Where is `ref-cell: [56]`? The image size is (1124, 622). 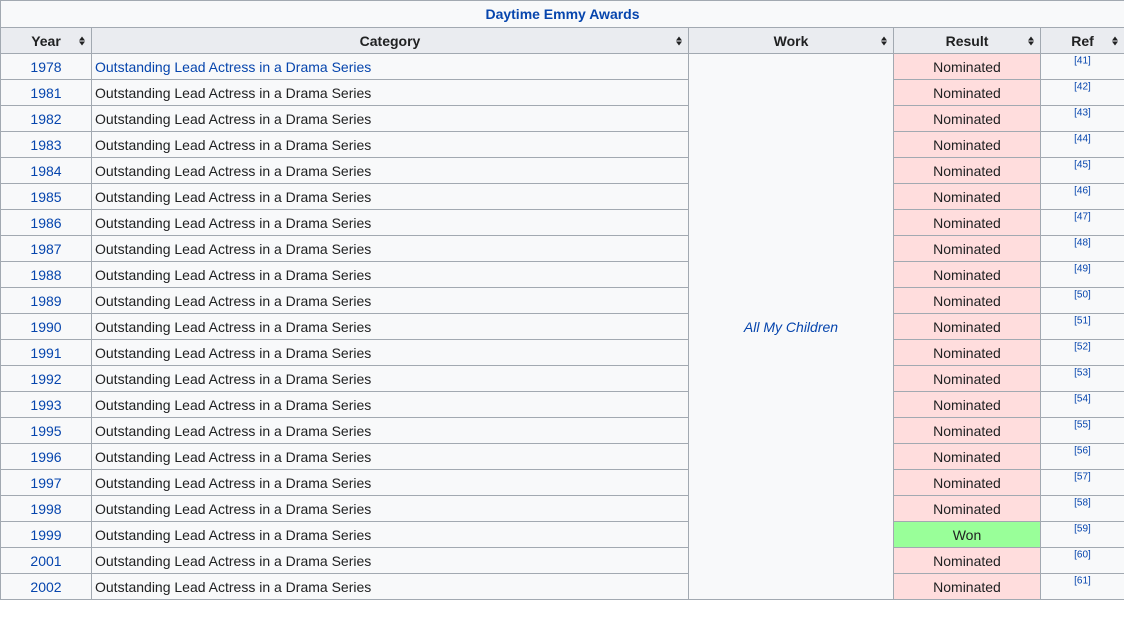 ref-cell: [56] is located at coordinates (1082, 456).